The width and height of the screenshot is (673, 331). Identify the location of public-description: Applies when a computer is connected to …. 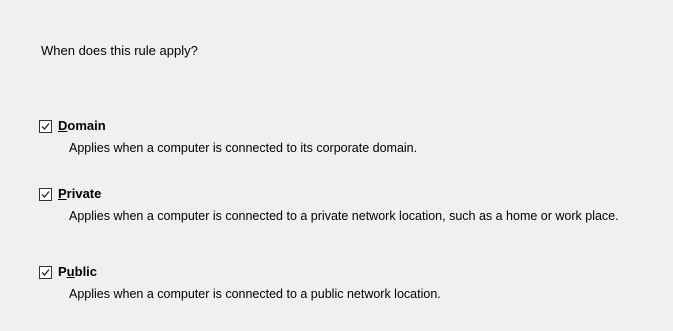
(255, 294).